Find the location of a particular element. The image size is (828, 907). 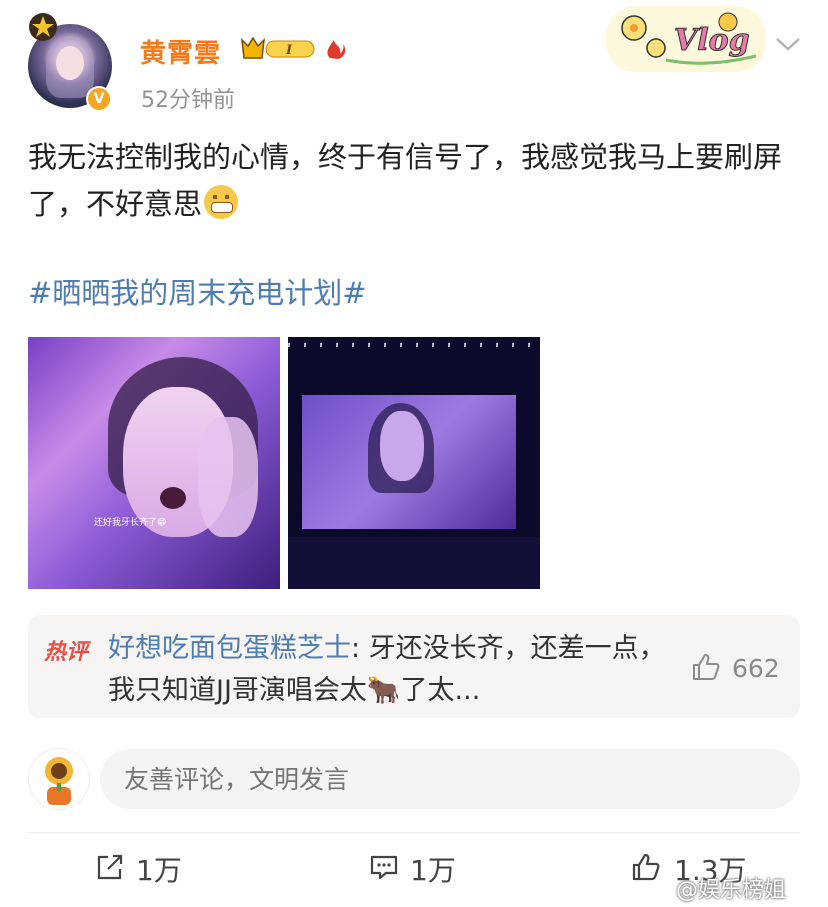

flame-icon is located at coordinates (336, 49).